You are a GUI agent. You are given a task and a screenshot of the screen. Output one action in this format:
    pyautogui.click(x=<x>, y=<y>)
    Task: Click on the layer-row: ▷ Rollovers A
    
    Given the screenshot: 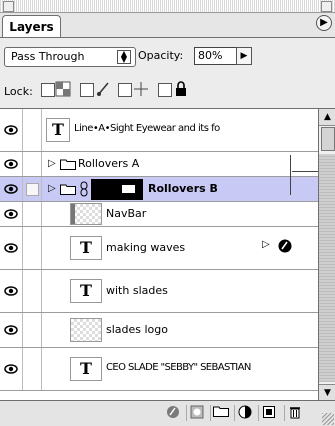 What is the action you would take?
    pyautogui.click(x=159, y=164)
    